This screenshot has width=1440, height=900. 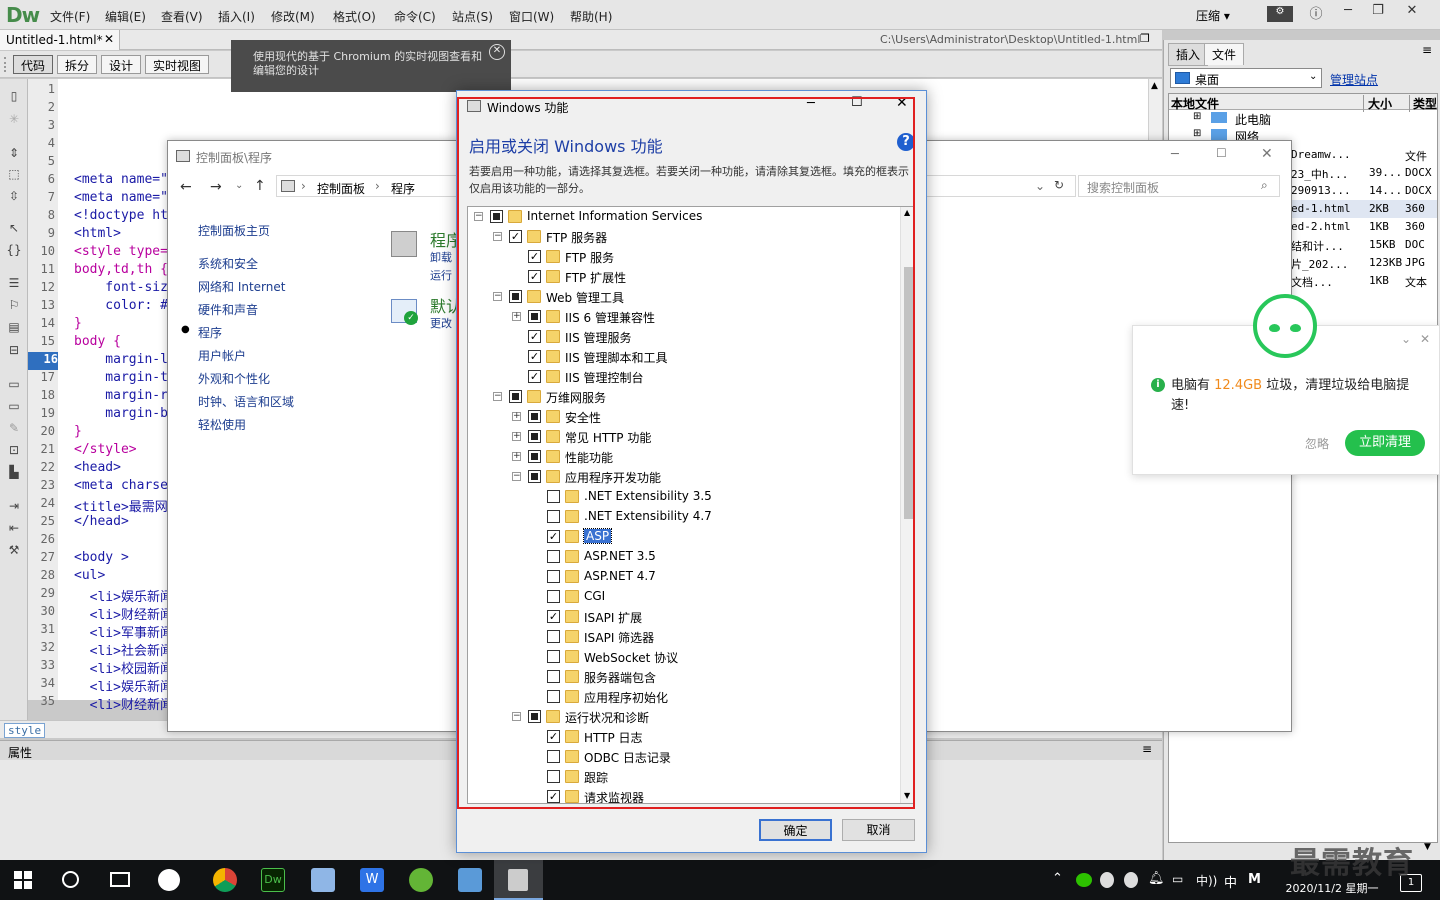 What do you see at coordinates (228, 263) in the screenshot?
I see `nav-system-security: 系统和安全` at bounding box center [228, 263].